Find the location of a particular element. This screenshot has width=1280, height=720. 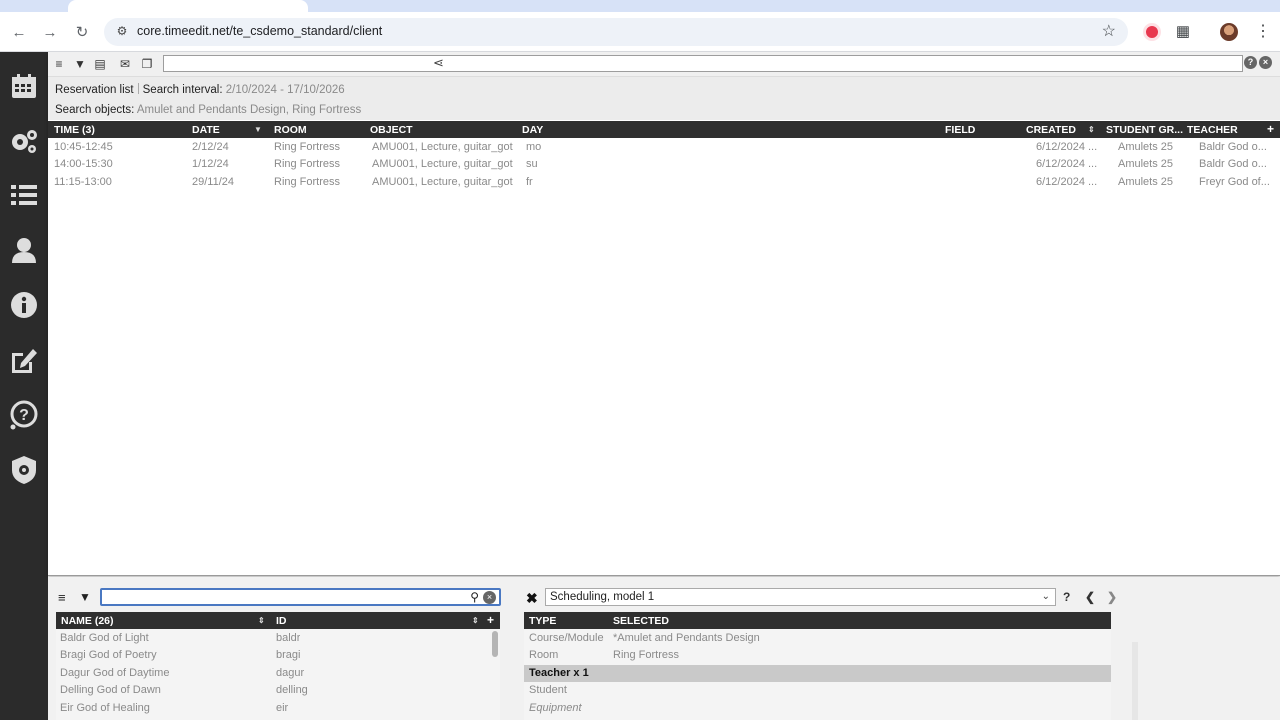

text-cursor-icon: ⋖ is located at coordinates (438, 62).